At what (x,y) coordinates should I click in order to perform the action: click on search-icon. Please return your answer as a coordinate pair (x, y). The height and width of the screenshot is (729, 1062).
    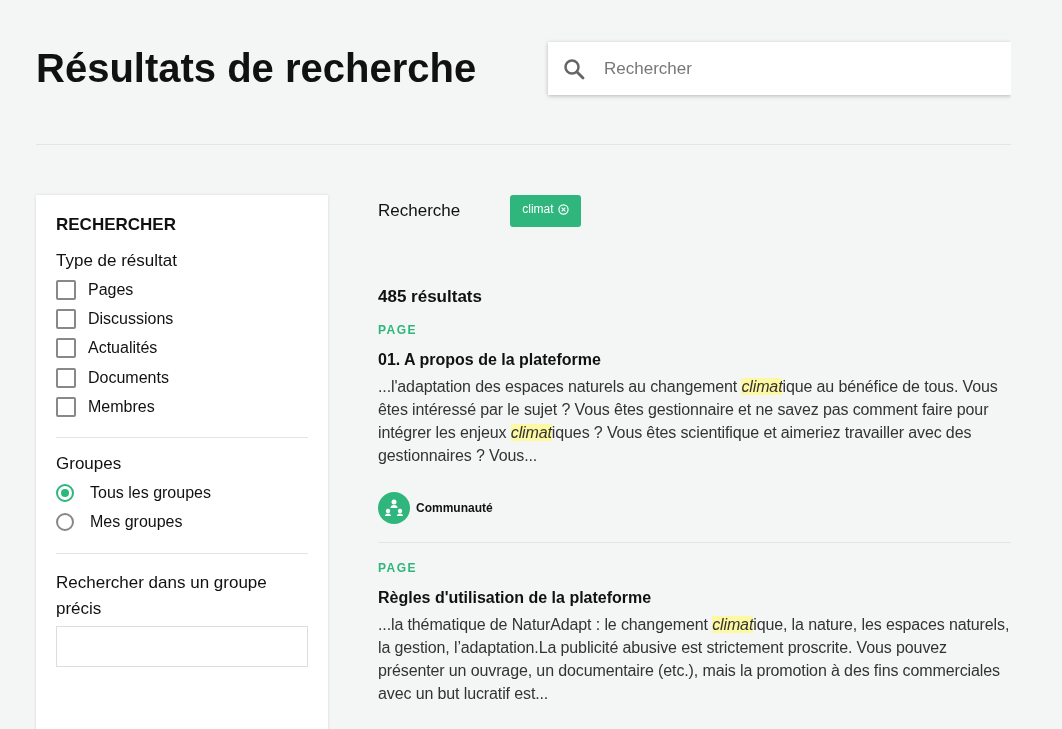
    Looking at the image, I should click on (574, 68).